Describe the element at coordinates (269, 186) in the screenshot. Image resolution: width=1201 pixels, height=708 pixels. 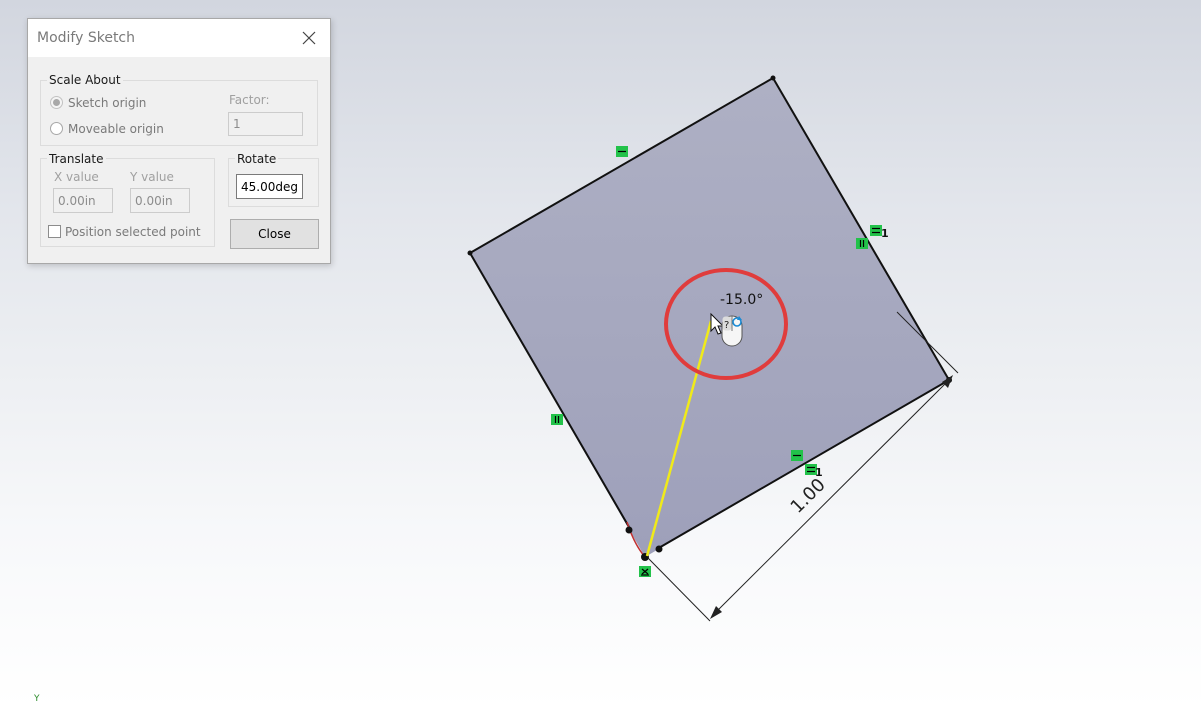
I see `rotate-input` at that location.